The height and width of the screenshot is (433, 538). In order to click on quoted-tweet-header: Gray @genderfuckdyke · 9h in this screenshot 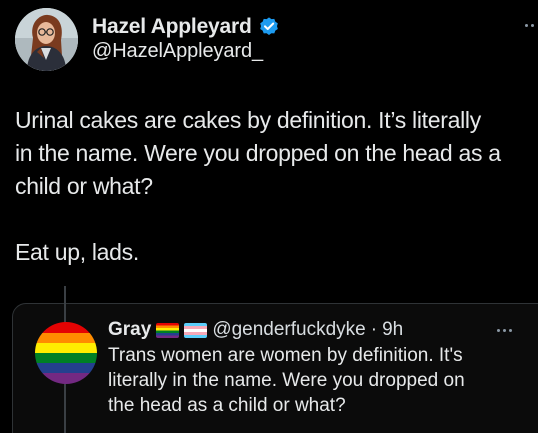, I will do `click(255, 330)`.